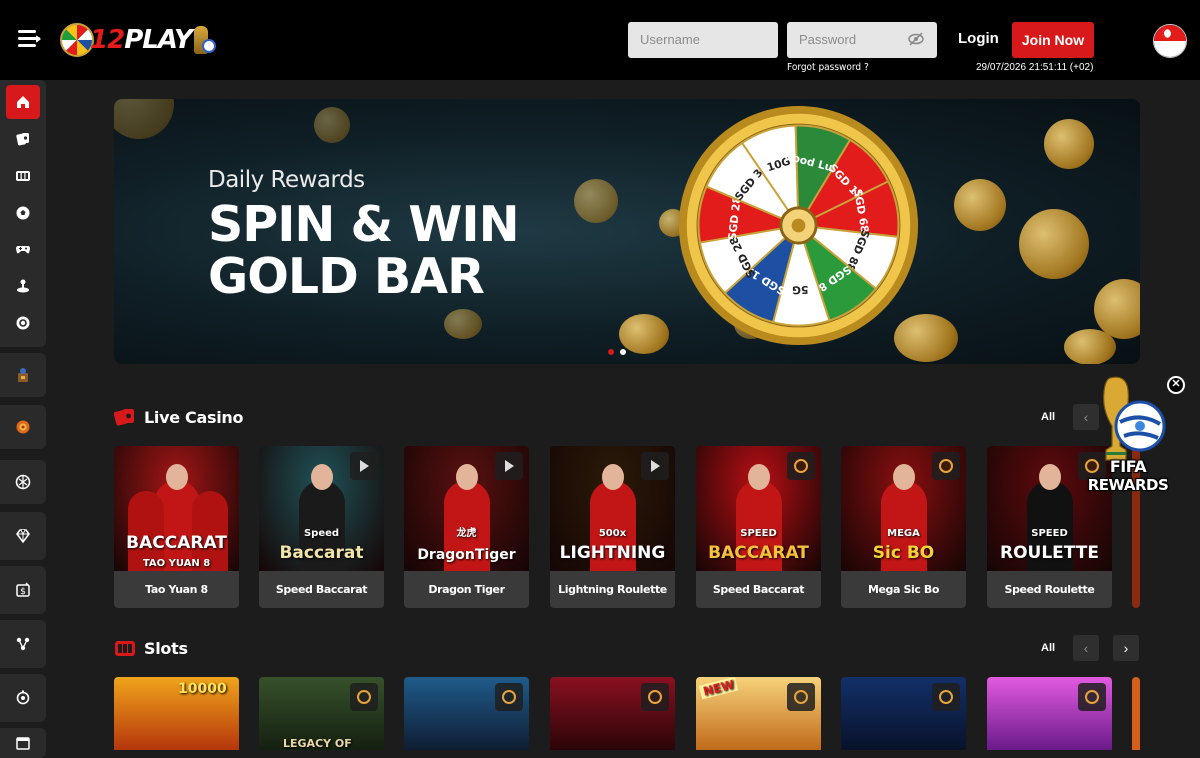  What do you see at coordinates (364, 250) in the screenshot?
I see `banner-title: SPIN & WIN GOLD BAR` at bounding box center [364, 250].